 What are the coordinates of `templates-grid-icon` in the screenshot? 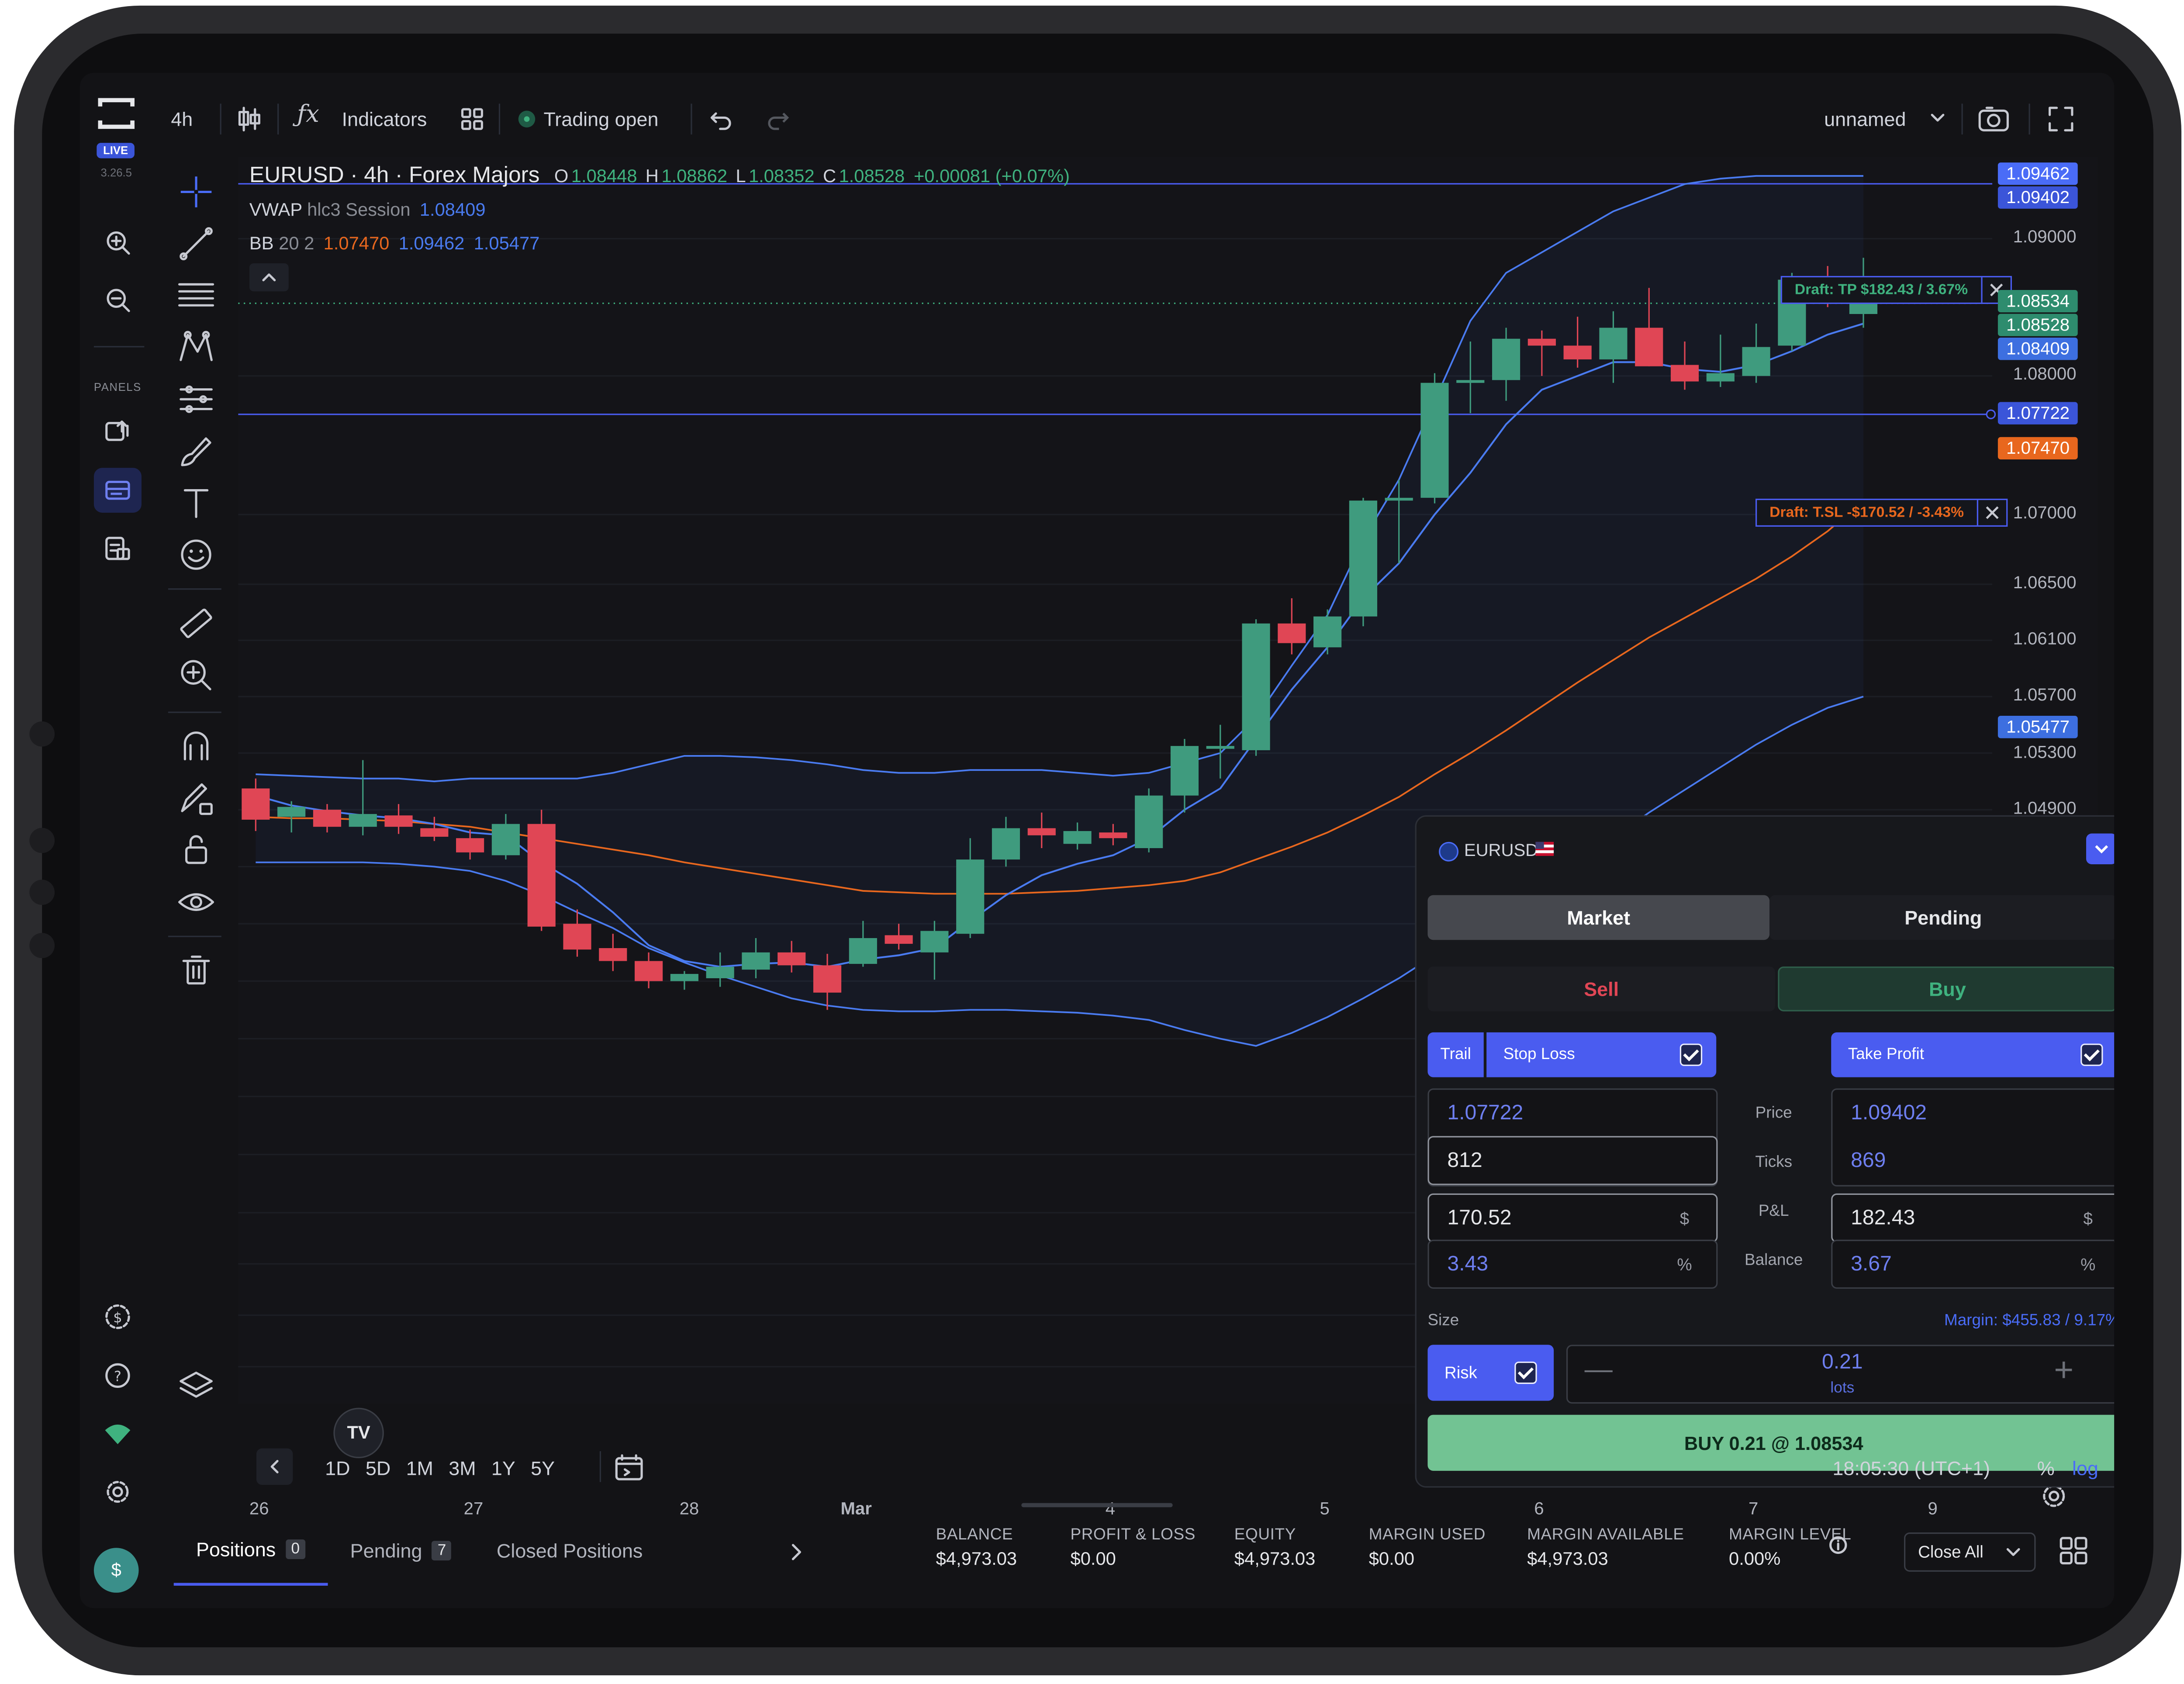 It's located at (472, 119).